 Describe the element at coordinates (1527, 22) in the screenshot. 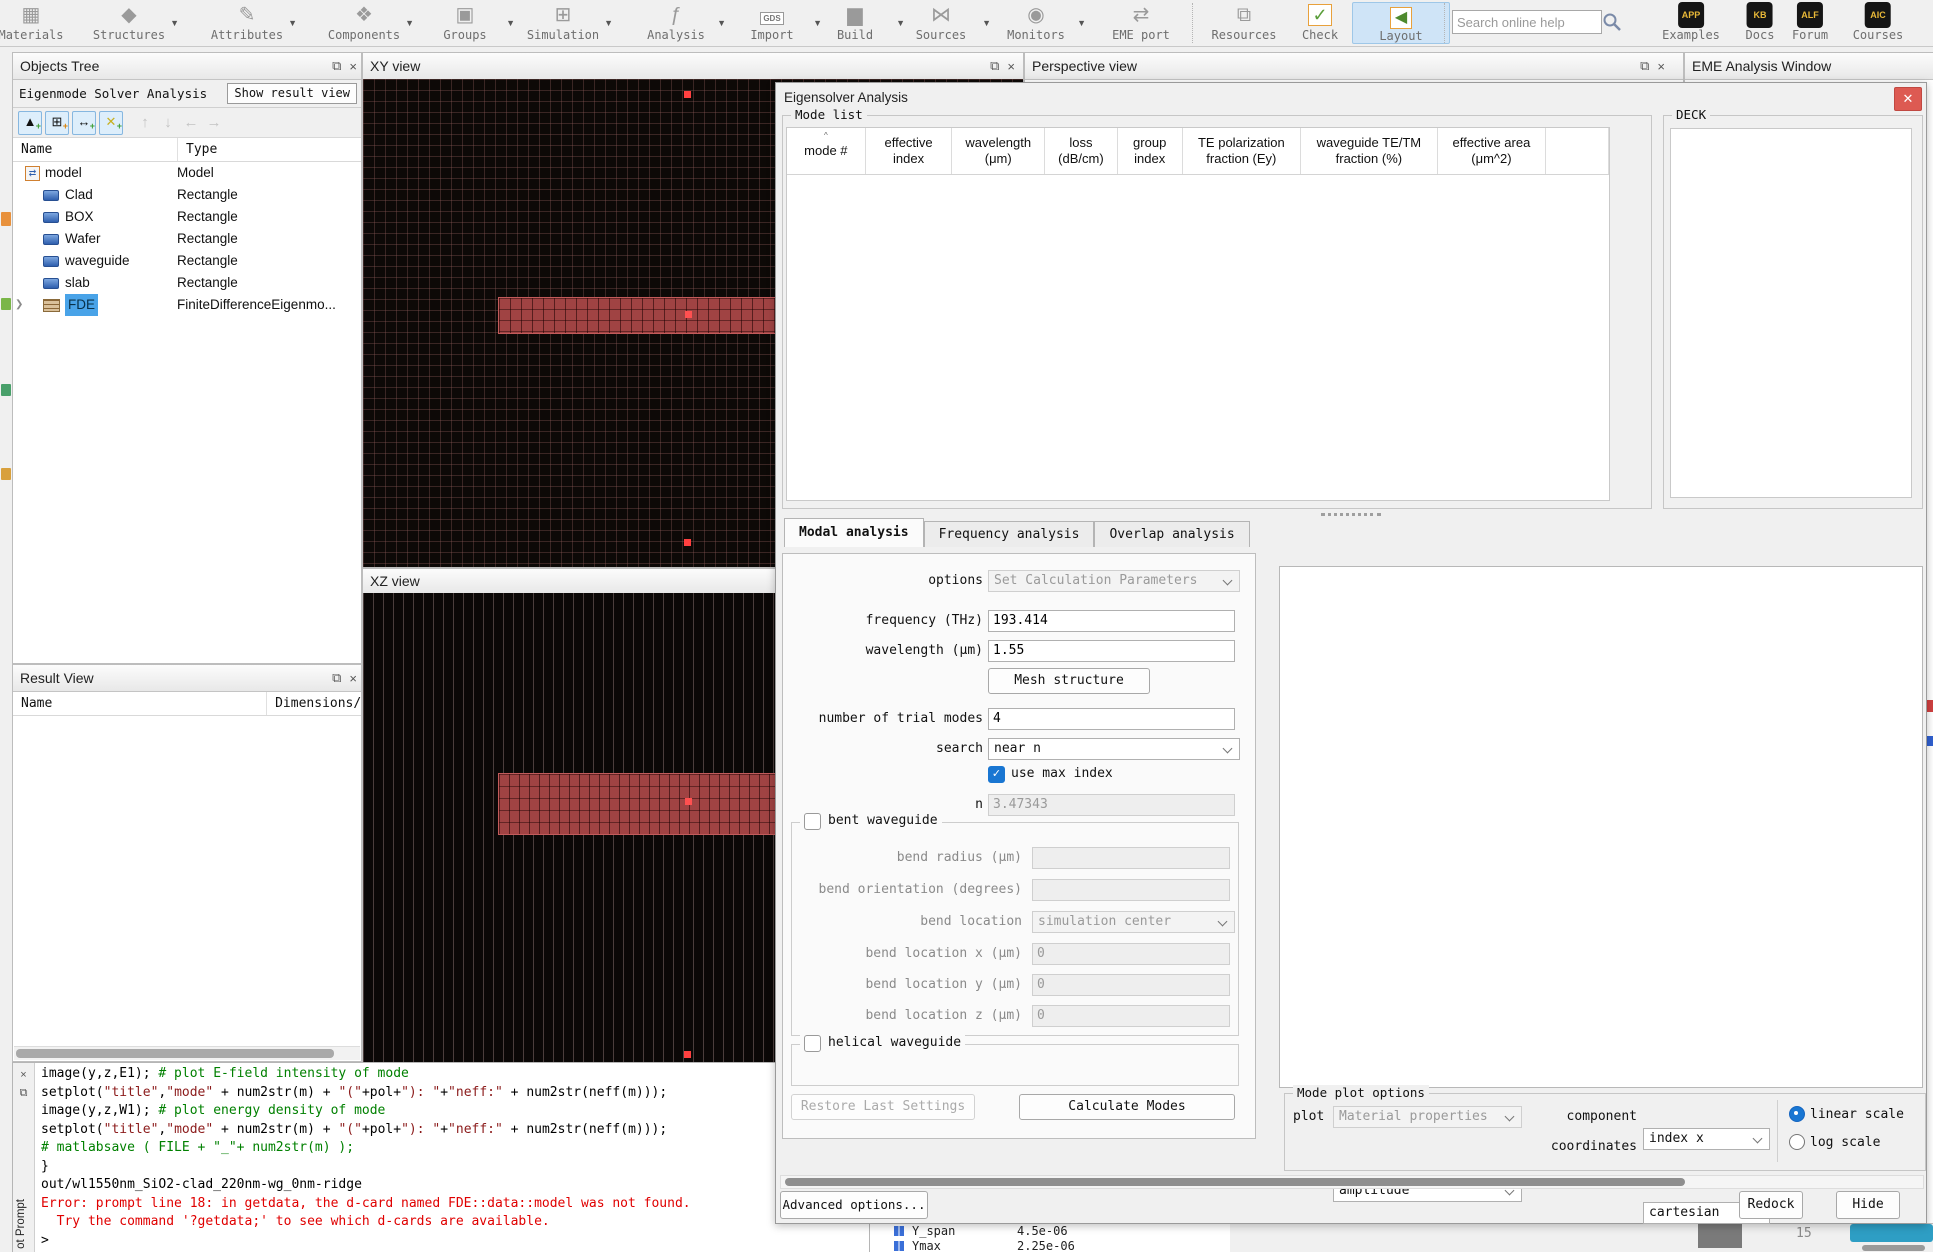

I see `search-input` at that location.